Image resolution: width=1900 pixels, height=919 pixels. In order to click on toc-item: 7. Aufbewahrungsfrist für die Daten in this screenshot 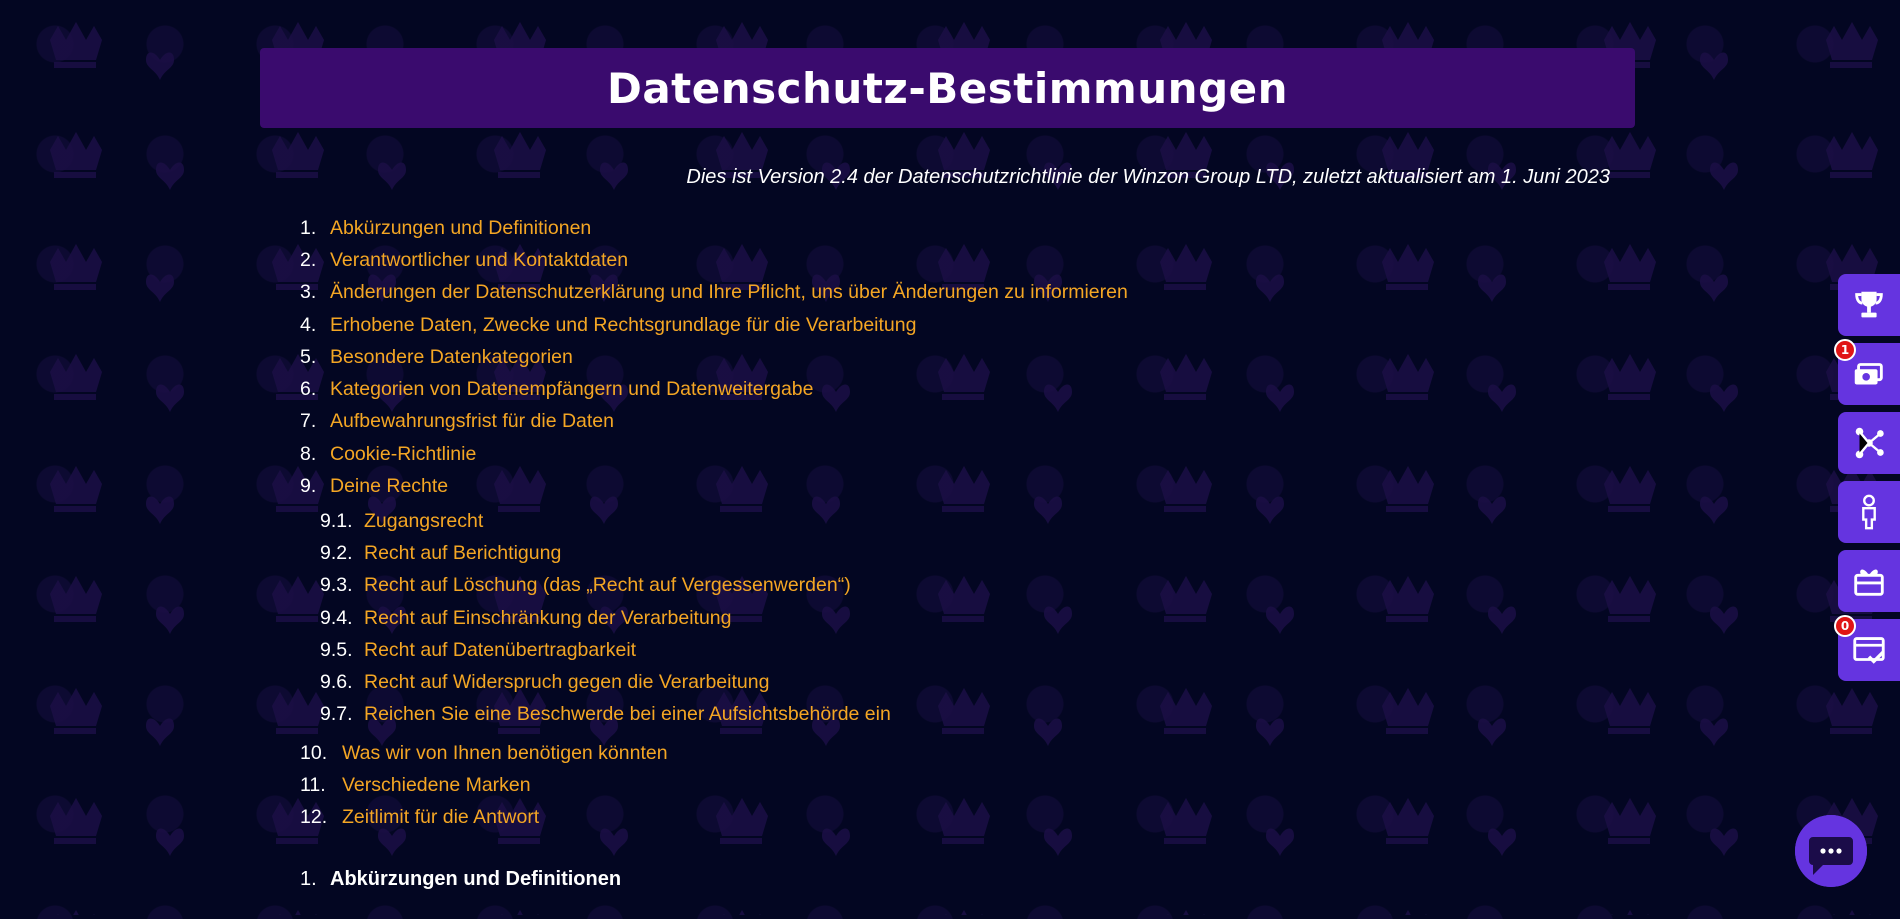, I will do `click(714, 422)`.